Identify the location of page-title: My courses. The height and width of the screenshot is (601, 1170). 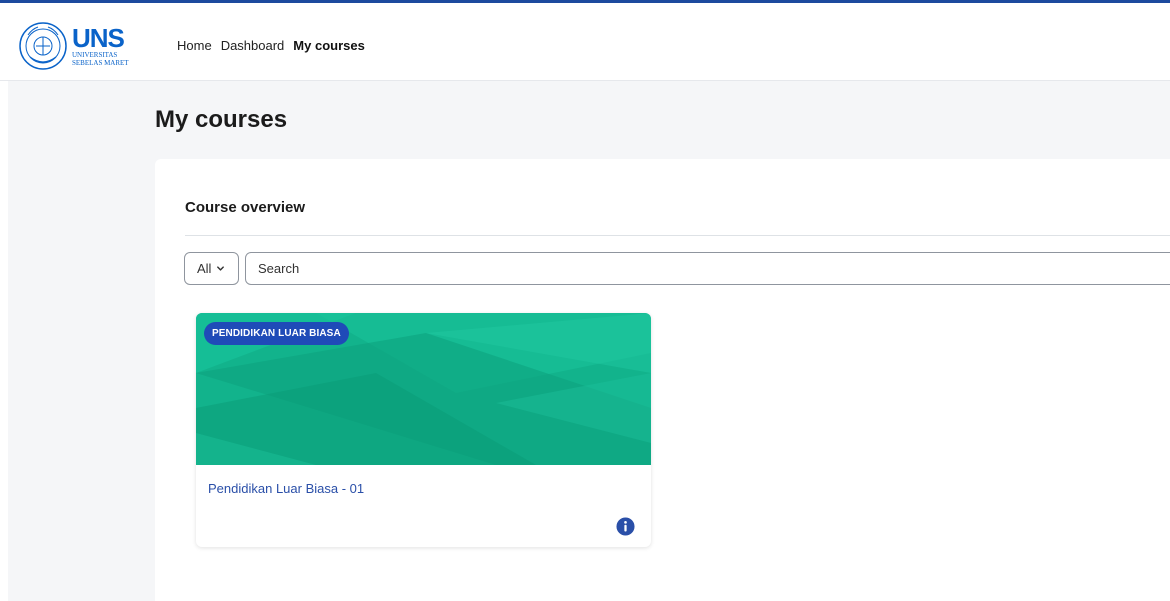
(221, 119).